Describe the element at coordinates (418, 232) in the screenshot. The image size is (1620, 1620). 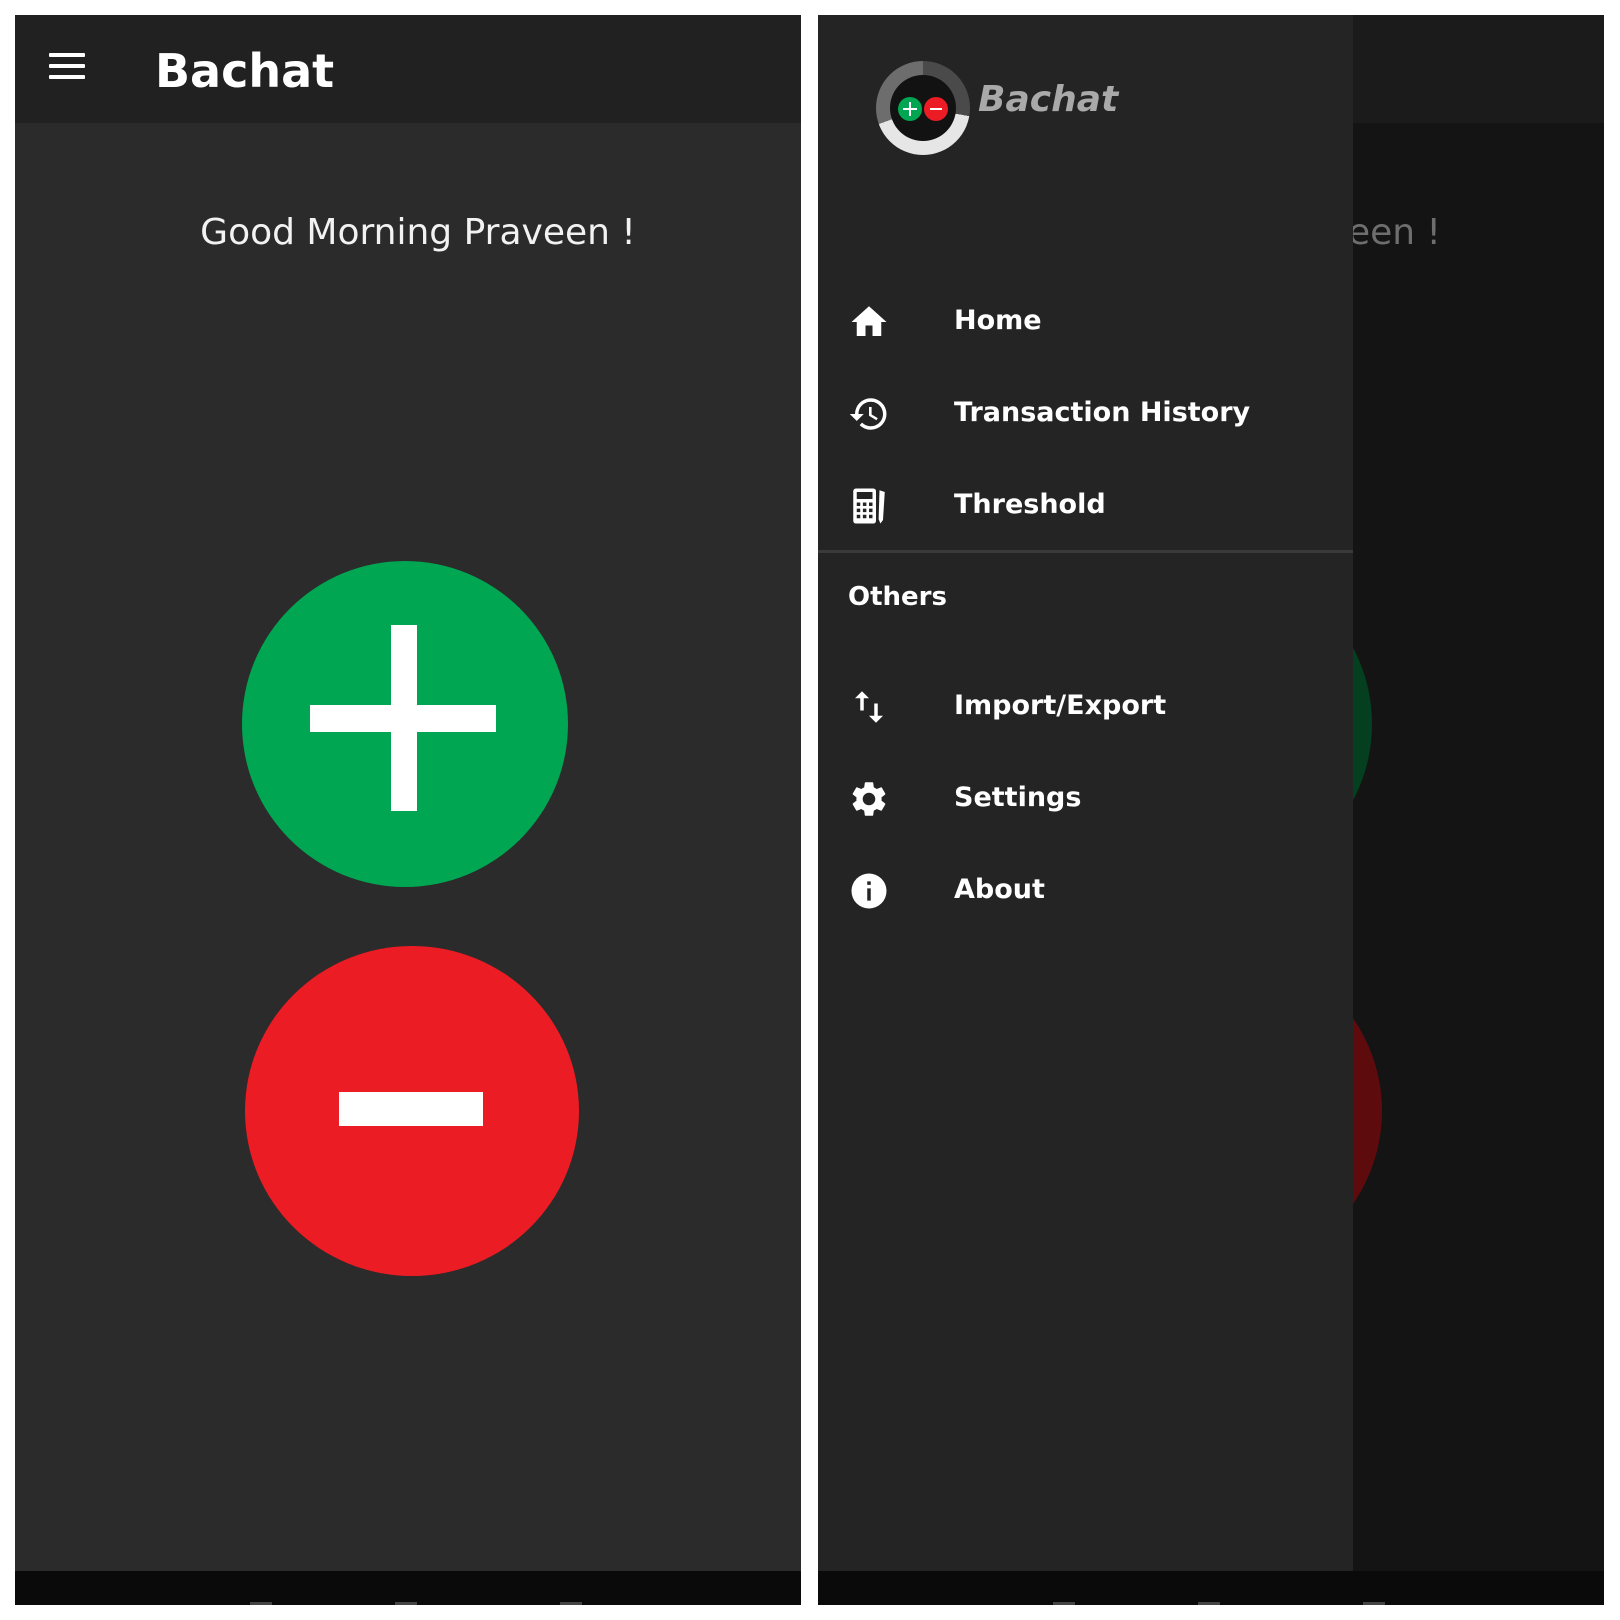
I see `greeting-text: Good Morning Praveen !` at that location.